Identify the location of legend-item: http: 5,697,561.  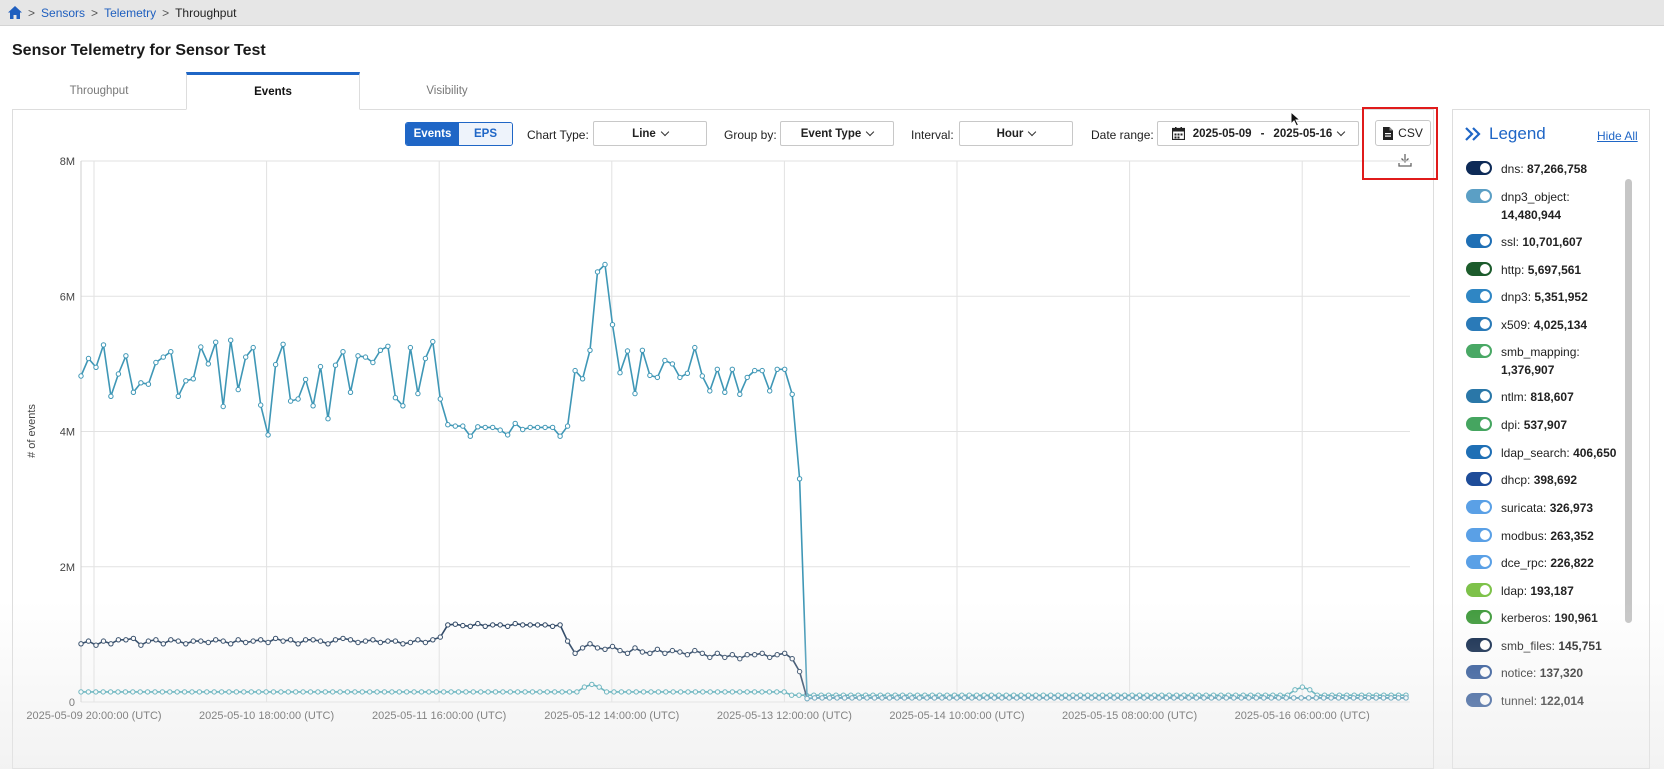
(1523, 270).